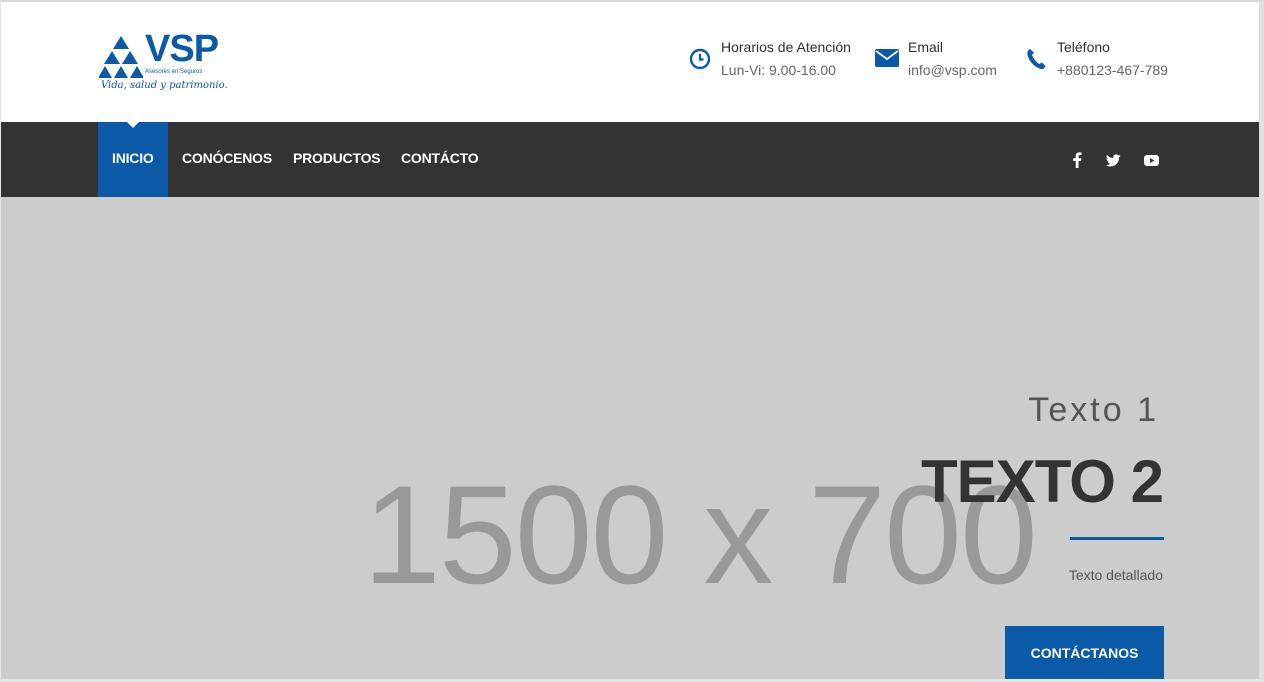  I want to click on nav-item-inicio: INICIO, so click(133, 159).